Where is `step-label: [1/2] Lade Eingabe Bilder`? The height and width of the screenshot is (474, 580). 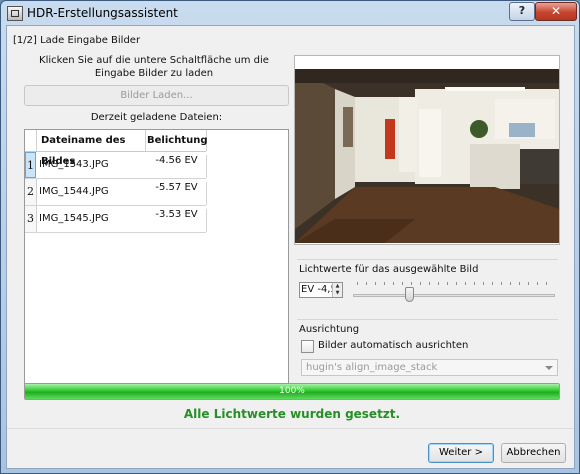
step-label: [1/2] Lade Eingabe Bilder is located at coordinates (77, 40).